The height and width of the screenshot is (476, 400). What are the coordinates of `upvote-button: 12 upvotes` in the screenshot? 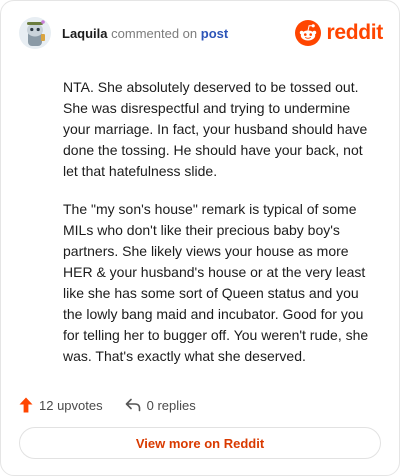 It's located at (61, 405).